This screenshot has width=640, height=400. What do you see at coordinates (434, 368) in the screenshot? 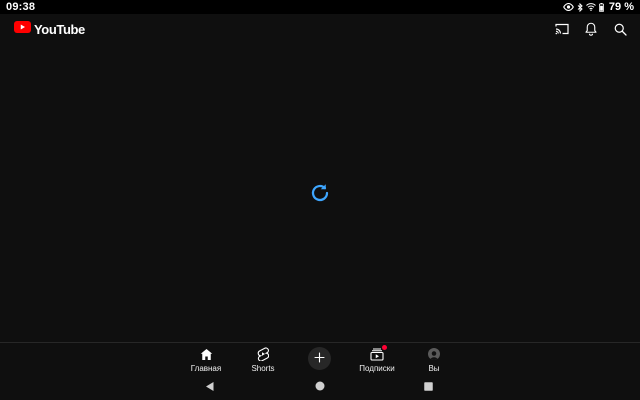
I see `nav-label-you: Вы` at bounding box center [434, 368].